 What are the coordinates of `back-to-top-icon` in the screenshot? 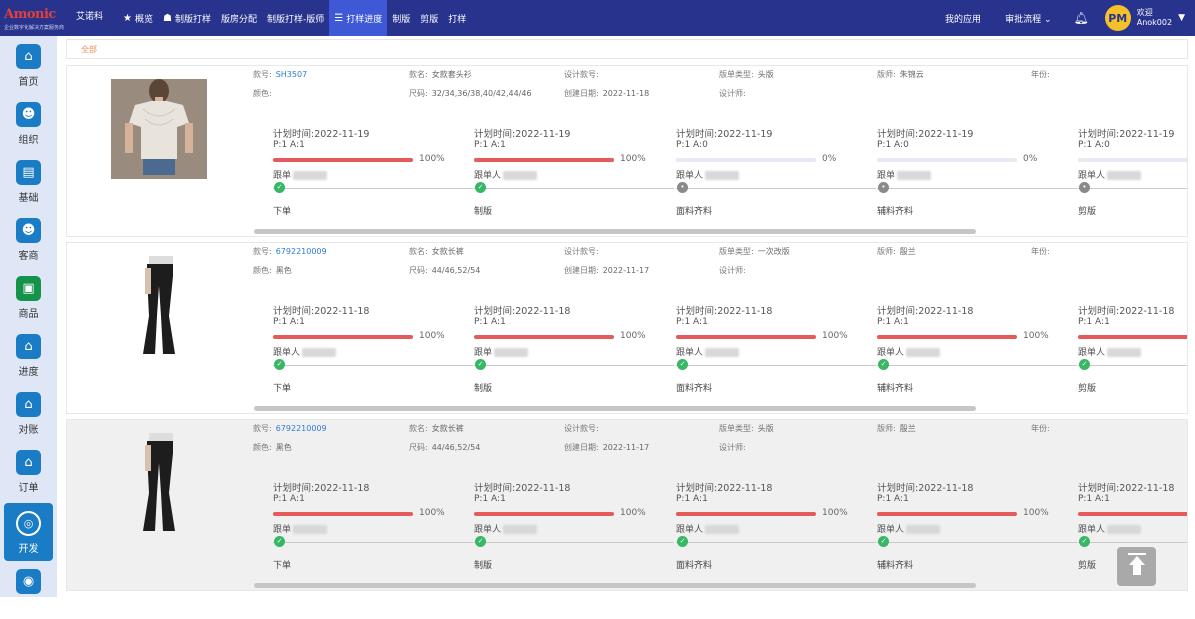 It's located at (1137, 554).